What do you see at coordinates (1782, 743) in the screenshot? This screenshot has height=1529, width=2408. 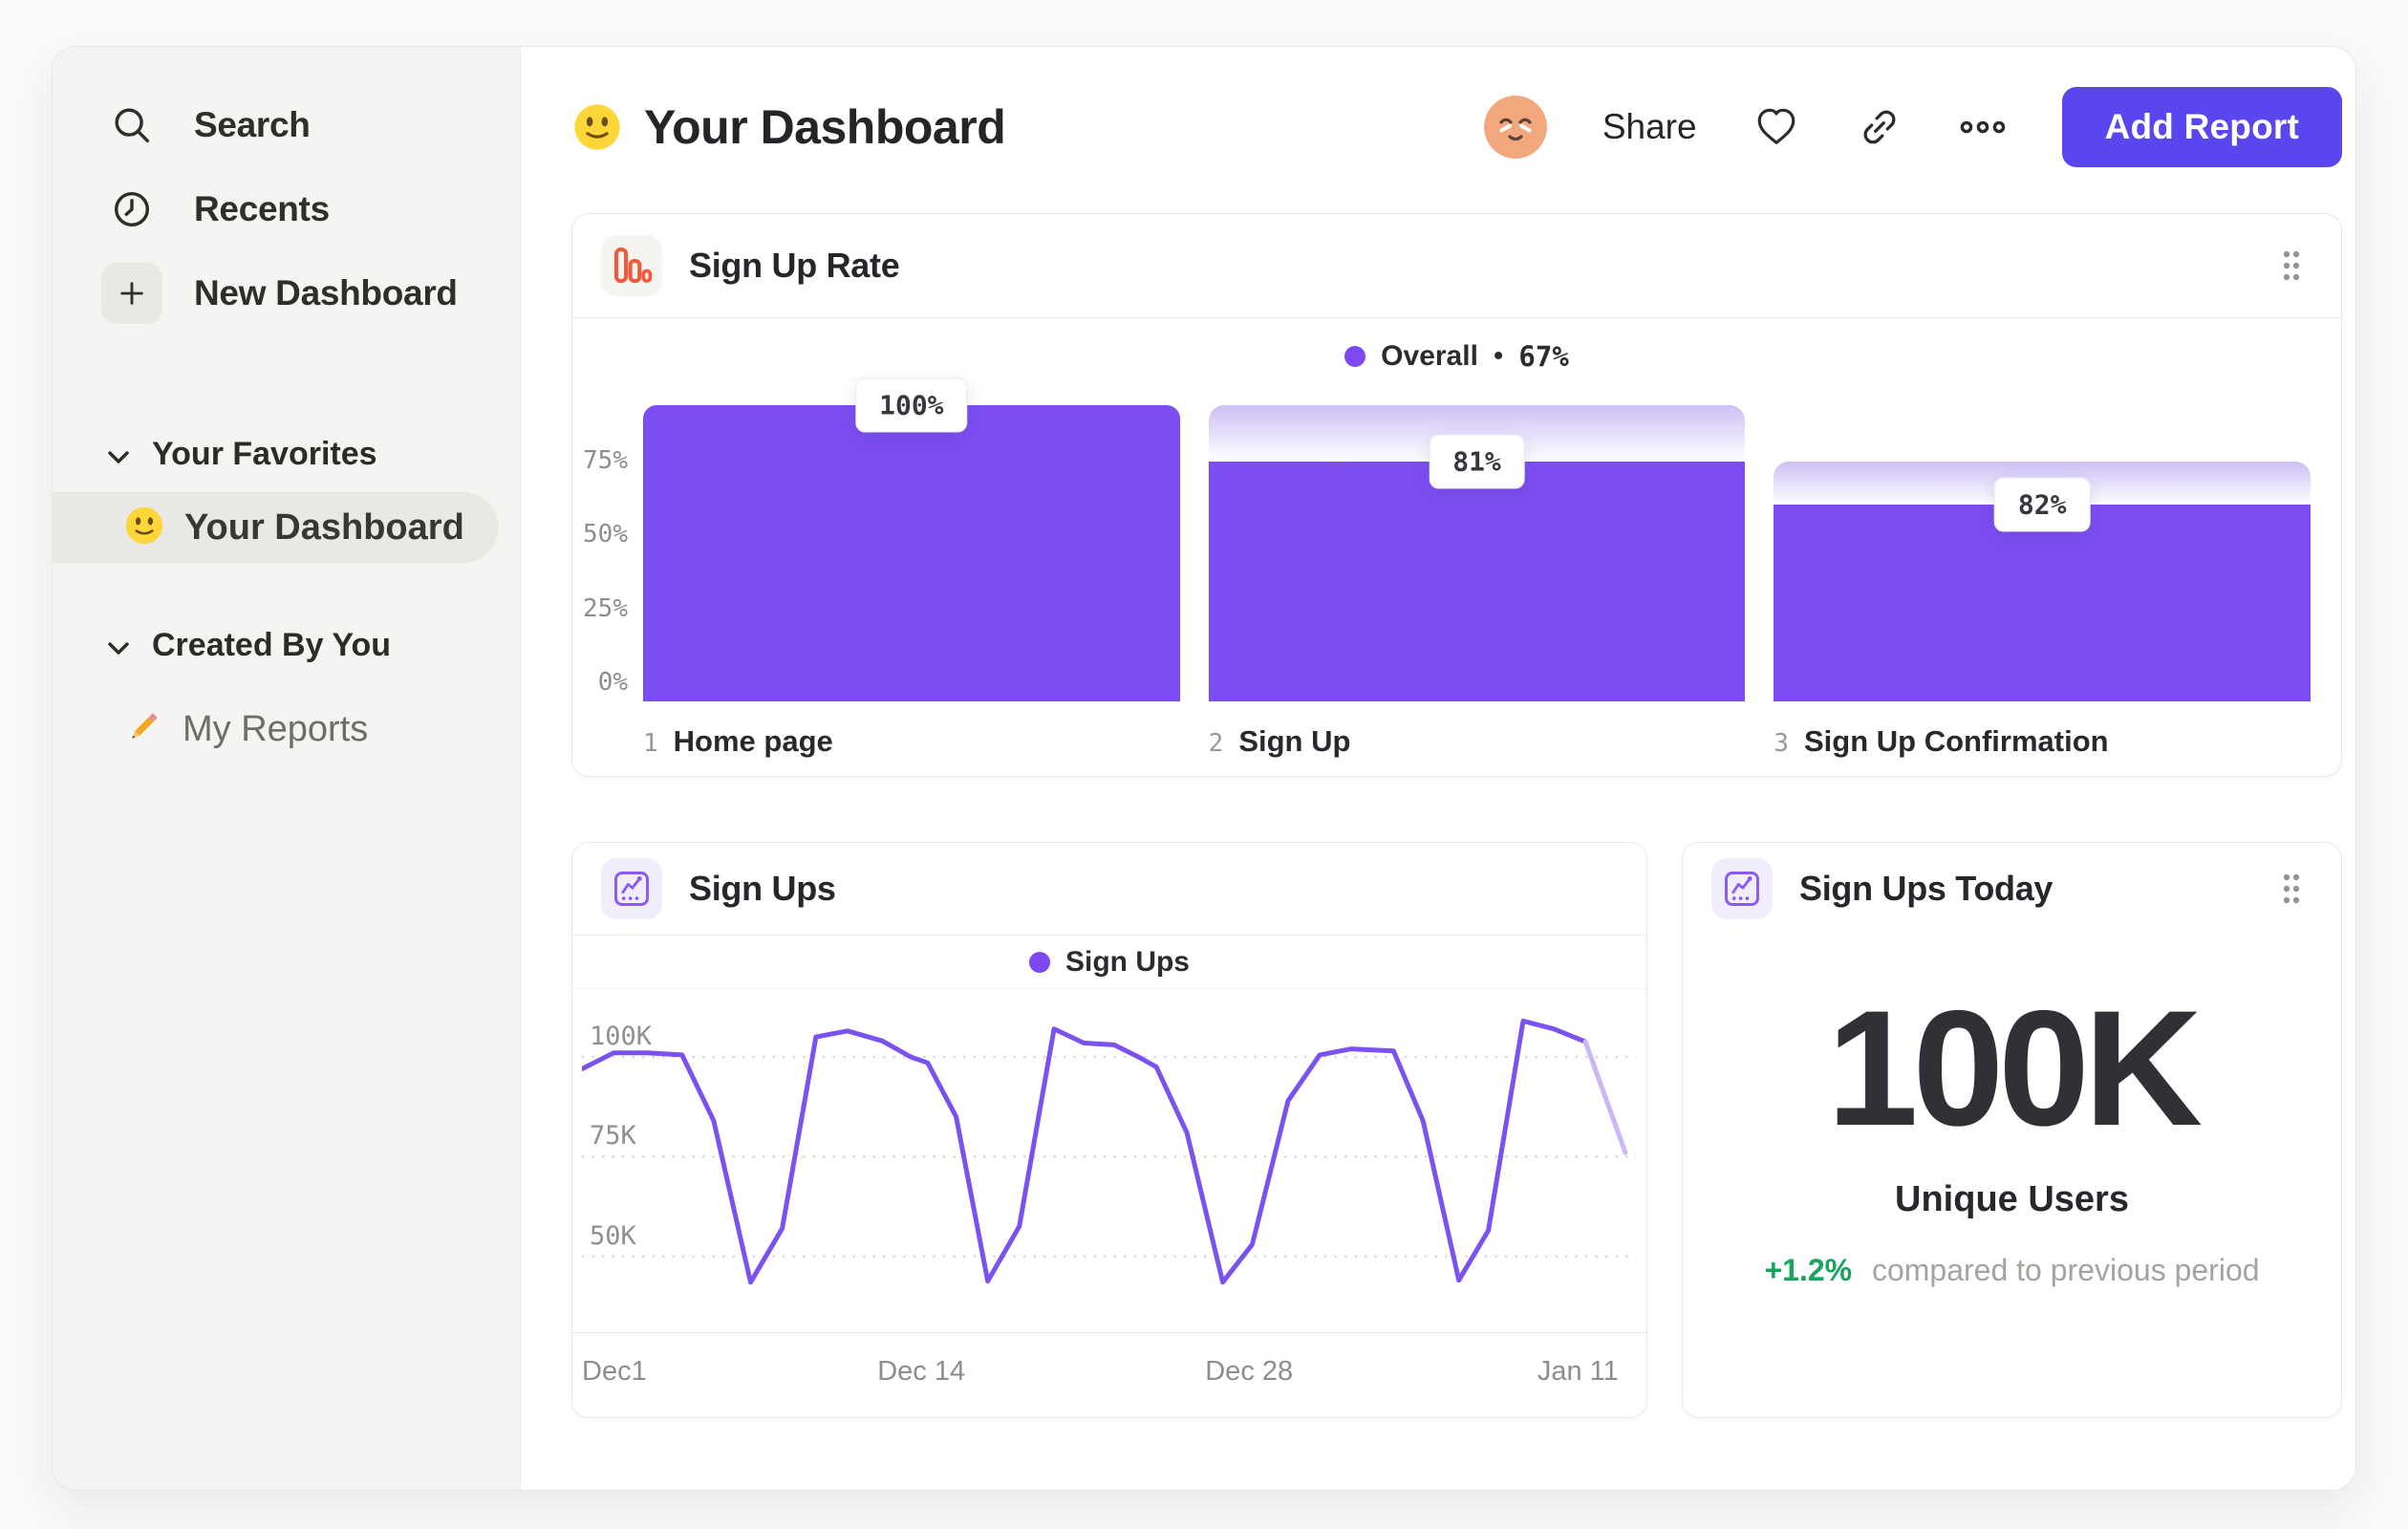 I see `funnel-step-number: 3` at bounding box center [1782, 743].